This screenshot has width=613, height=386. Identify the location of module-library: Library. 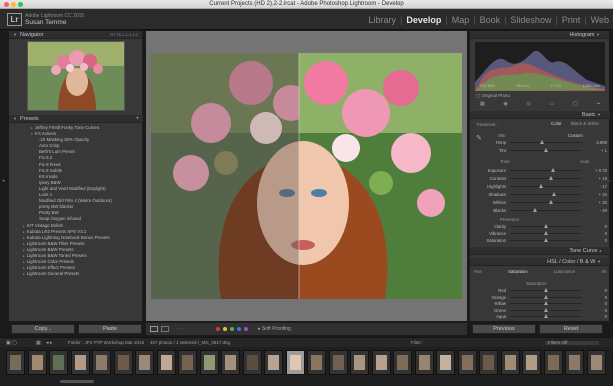
(382, 20).